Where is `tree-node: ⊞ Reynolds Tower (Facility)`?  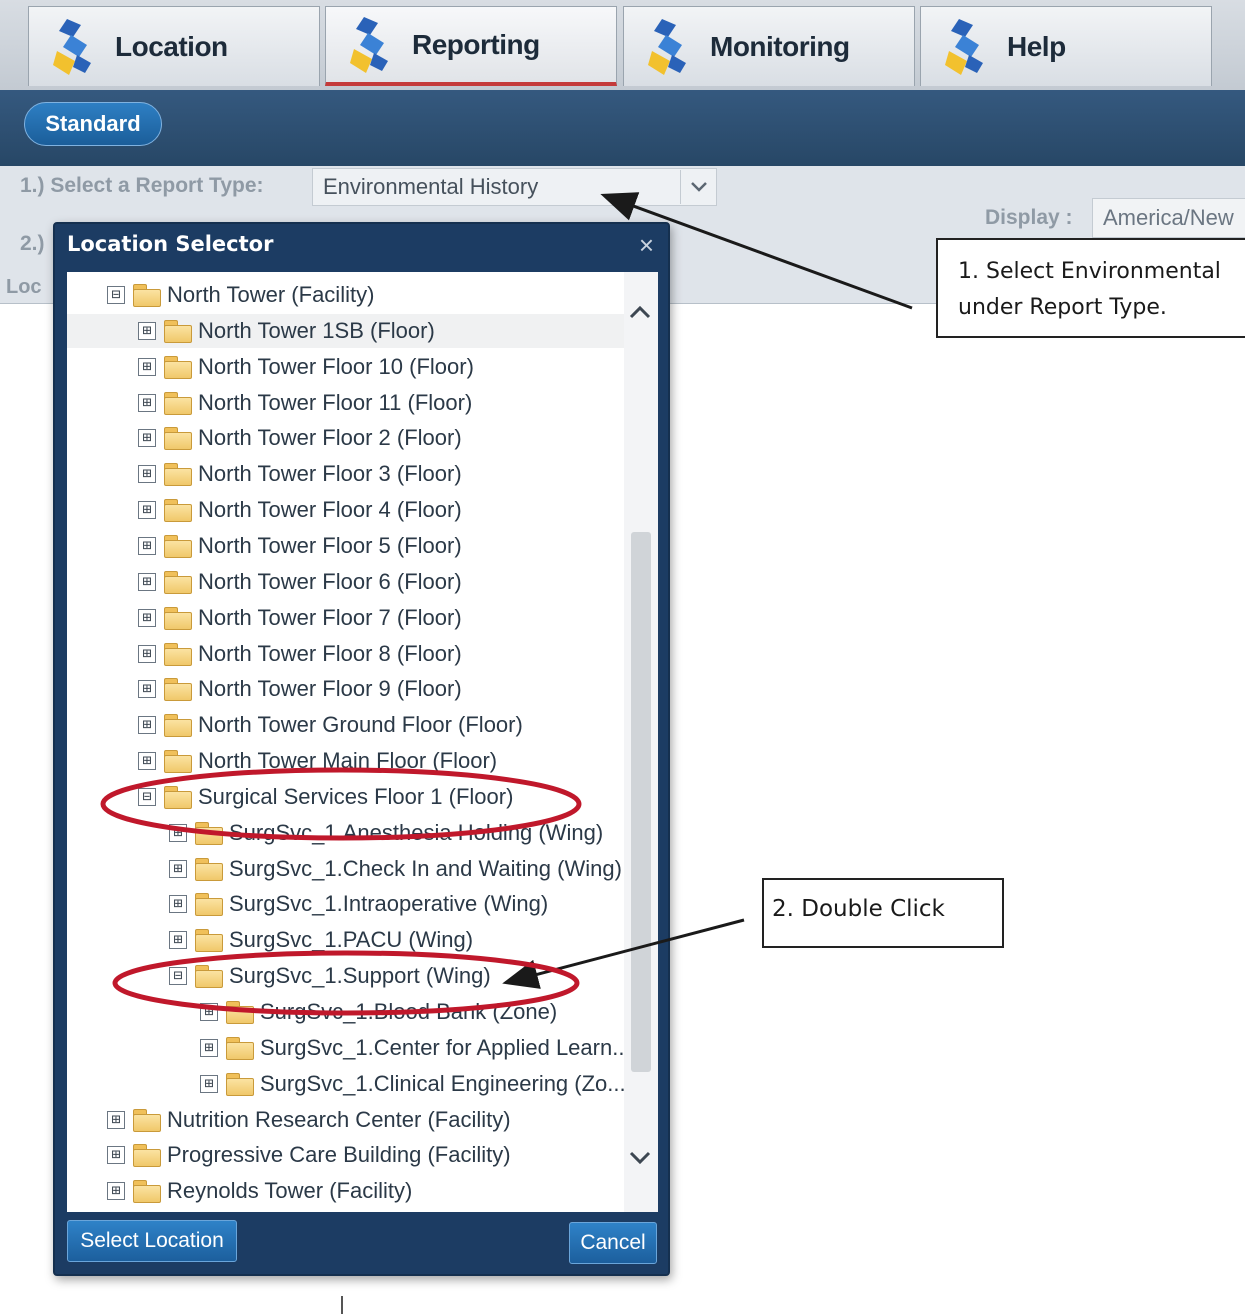 tree-node: ⊞ Reynolds Tower (Facility) is located at coordinates (259, 1191).